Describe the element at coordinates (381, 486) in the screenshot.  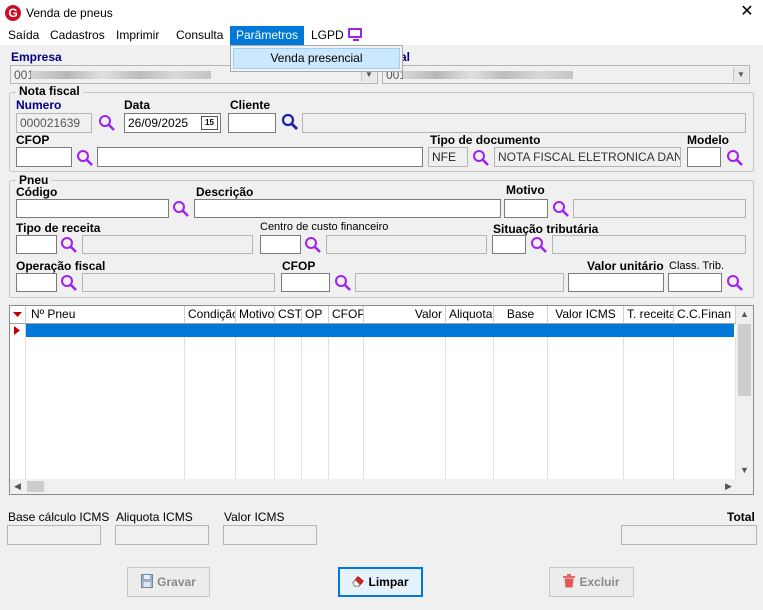
I see `horizontal-scrollbar: ◀ ▶` at that location.